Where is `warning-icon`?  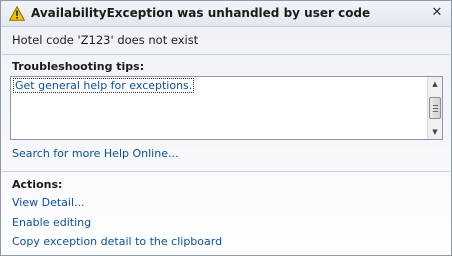 warning-icon is located at coordinates (17, 13).